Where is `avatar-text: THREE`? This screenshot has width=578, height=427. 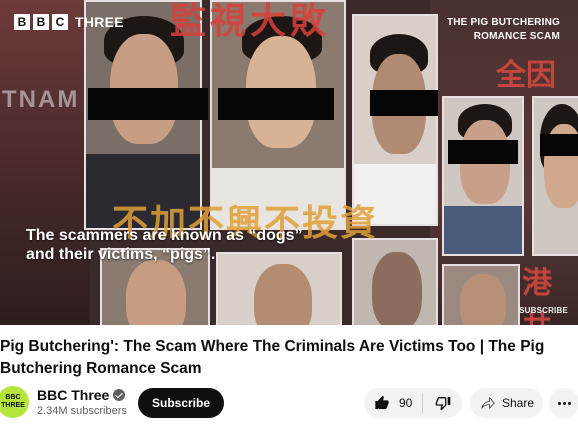
avatar-text: THREE is located at coordinates (13, 405).